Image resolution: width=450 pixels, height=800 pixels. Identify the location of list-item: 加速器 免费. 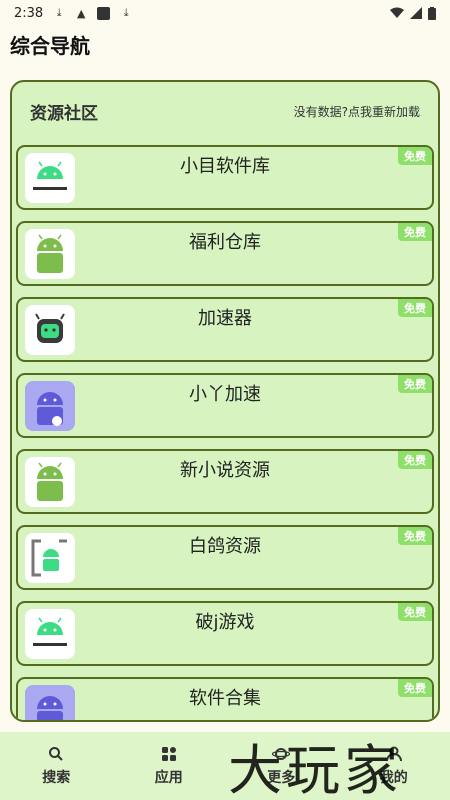
(225, 329).